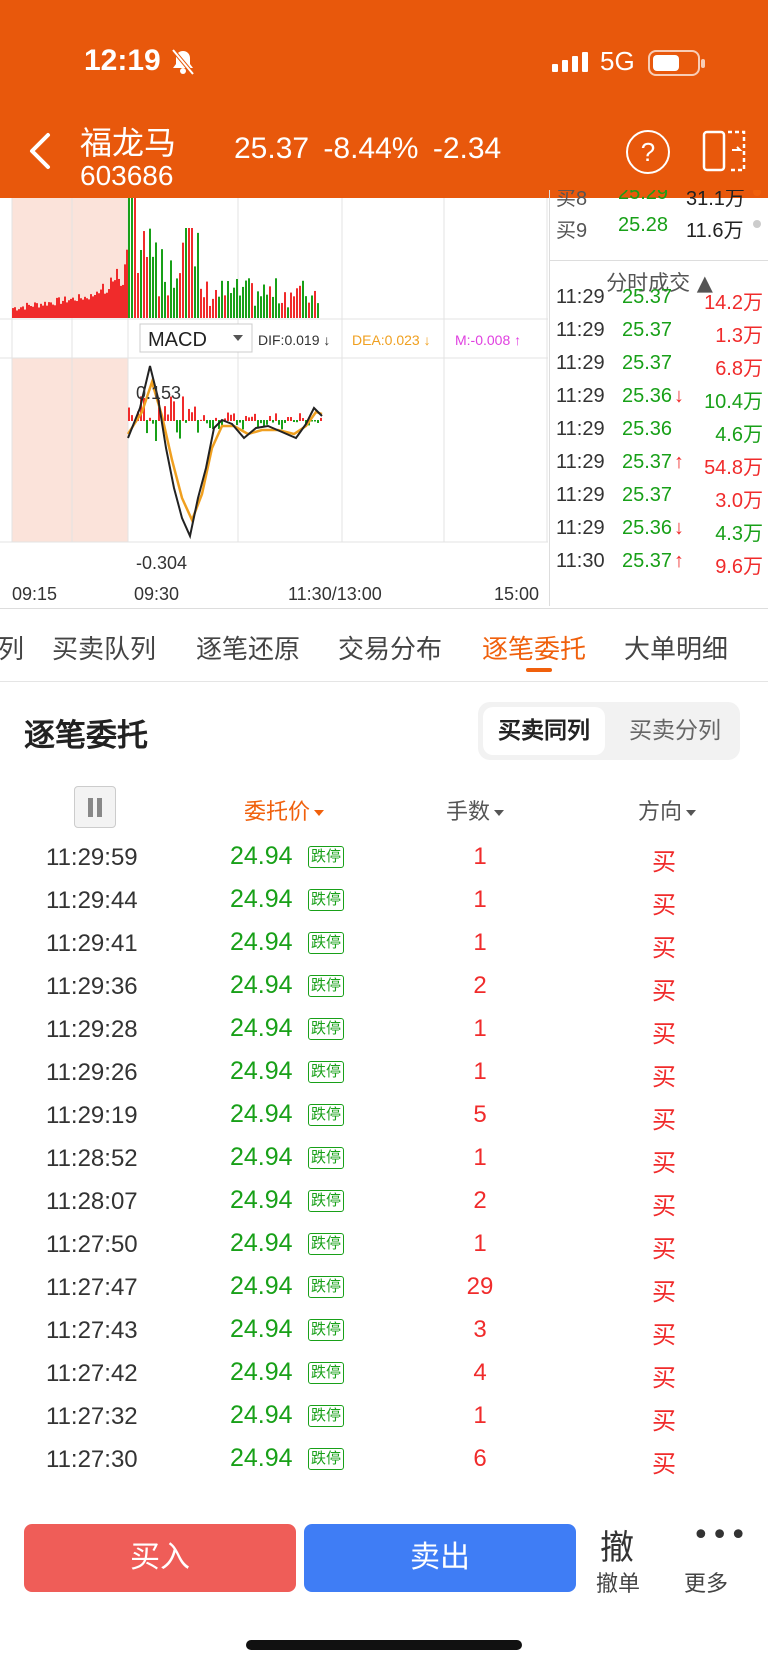 This screenshot has width=768, height=1670. What do you see at coordinates (468, 812) in the screenshot?
I see `qty-header-label: 手数` at bounding box center [468, 812].